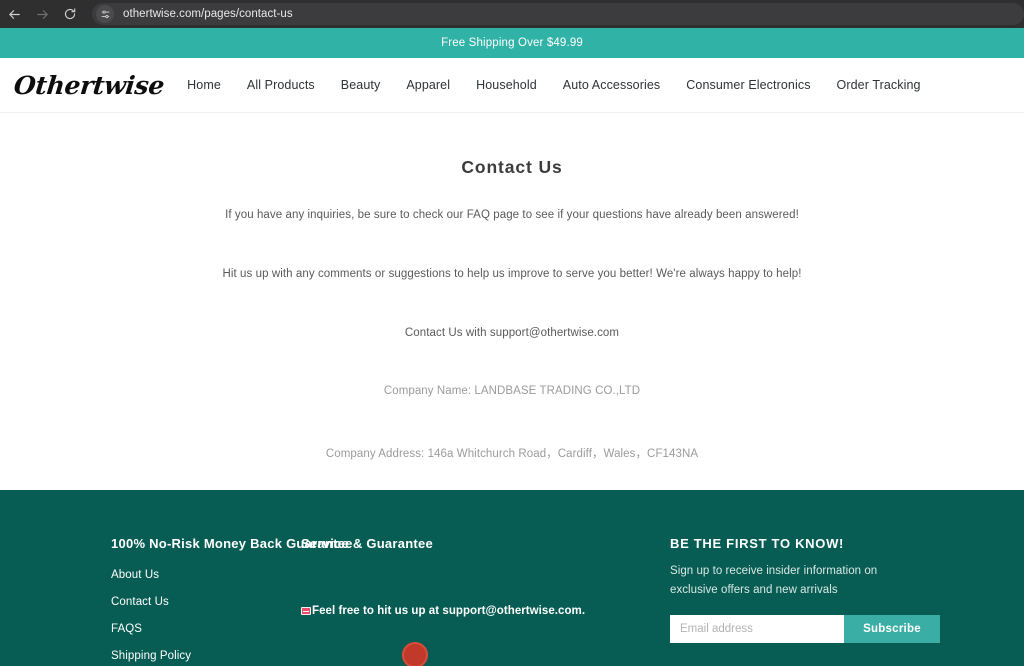 This screenshot has height=666, width=1024. What do you see at coordinates (892, 629) in the screenshot?
I see `subscribe-button: Subscribe` at bounding box center [892, 629].